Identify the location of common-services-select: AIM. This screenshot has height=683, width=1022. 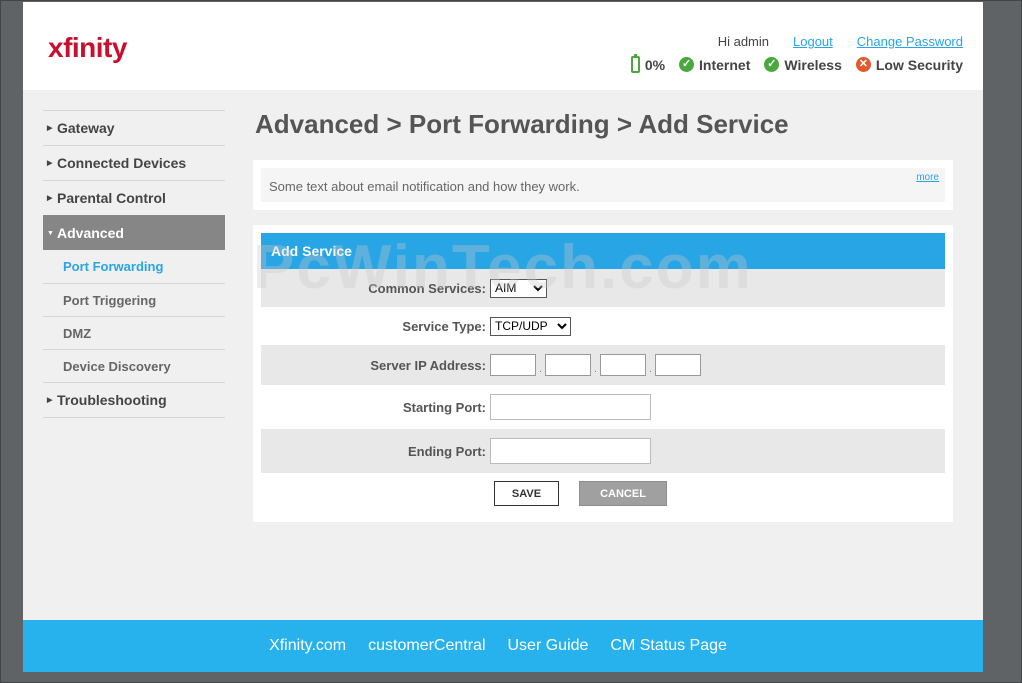
(518, 288).